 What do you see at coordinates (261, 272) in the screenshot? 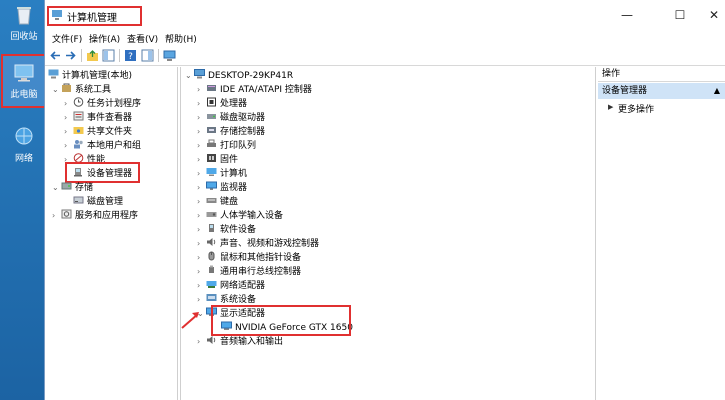
I see `device-category-label: 通用串行总线控制器` at bounding box center [261, 272].